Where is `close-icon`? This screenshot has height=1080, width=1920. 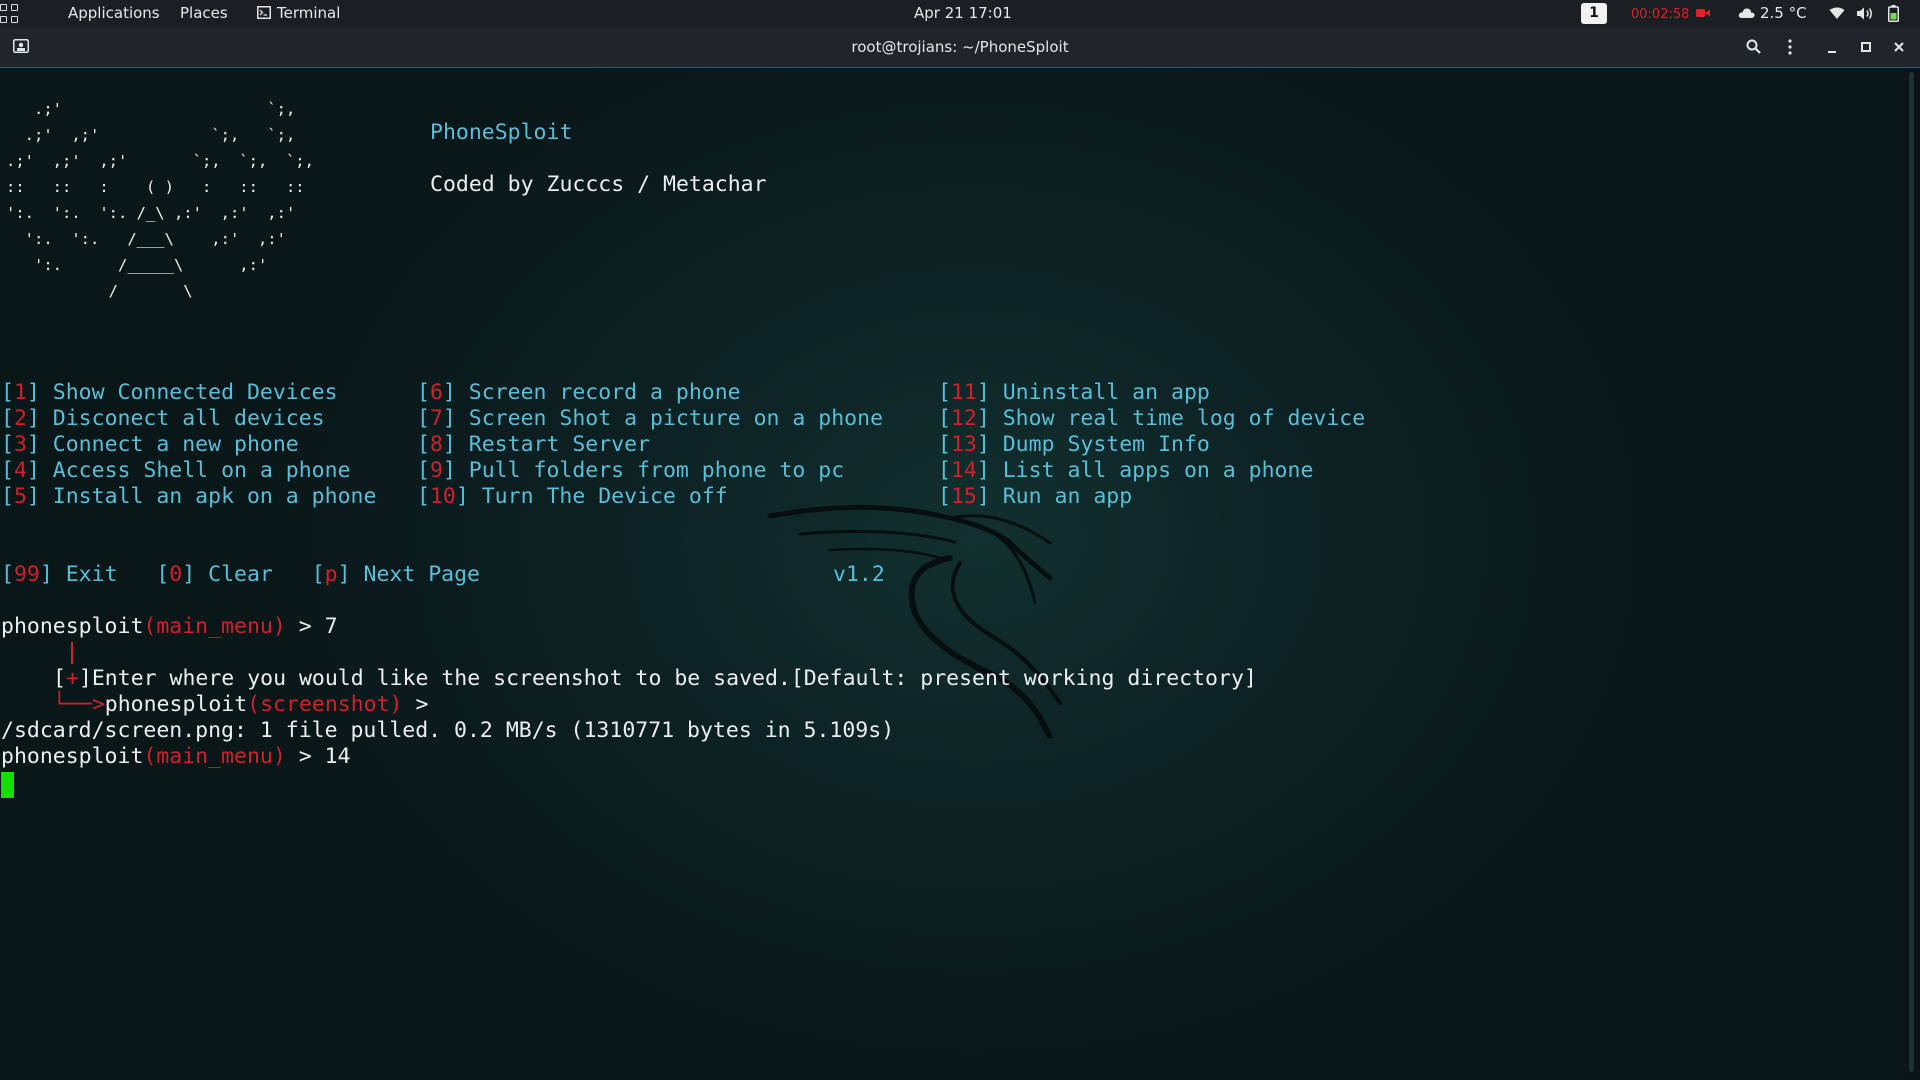
close-icon is located at coordinates (1899, 47).